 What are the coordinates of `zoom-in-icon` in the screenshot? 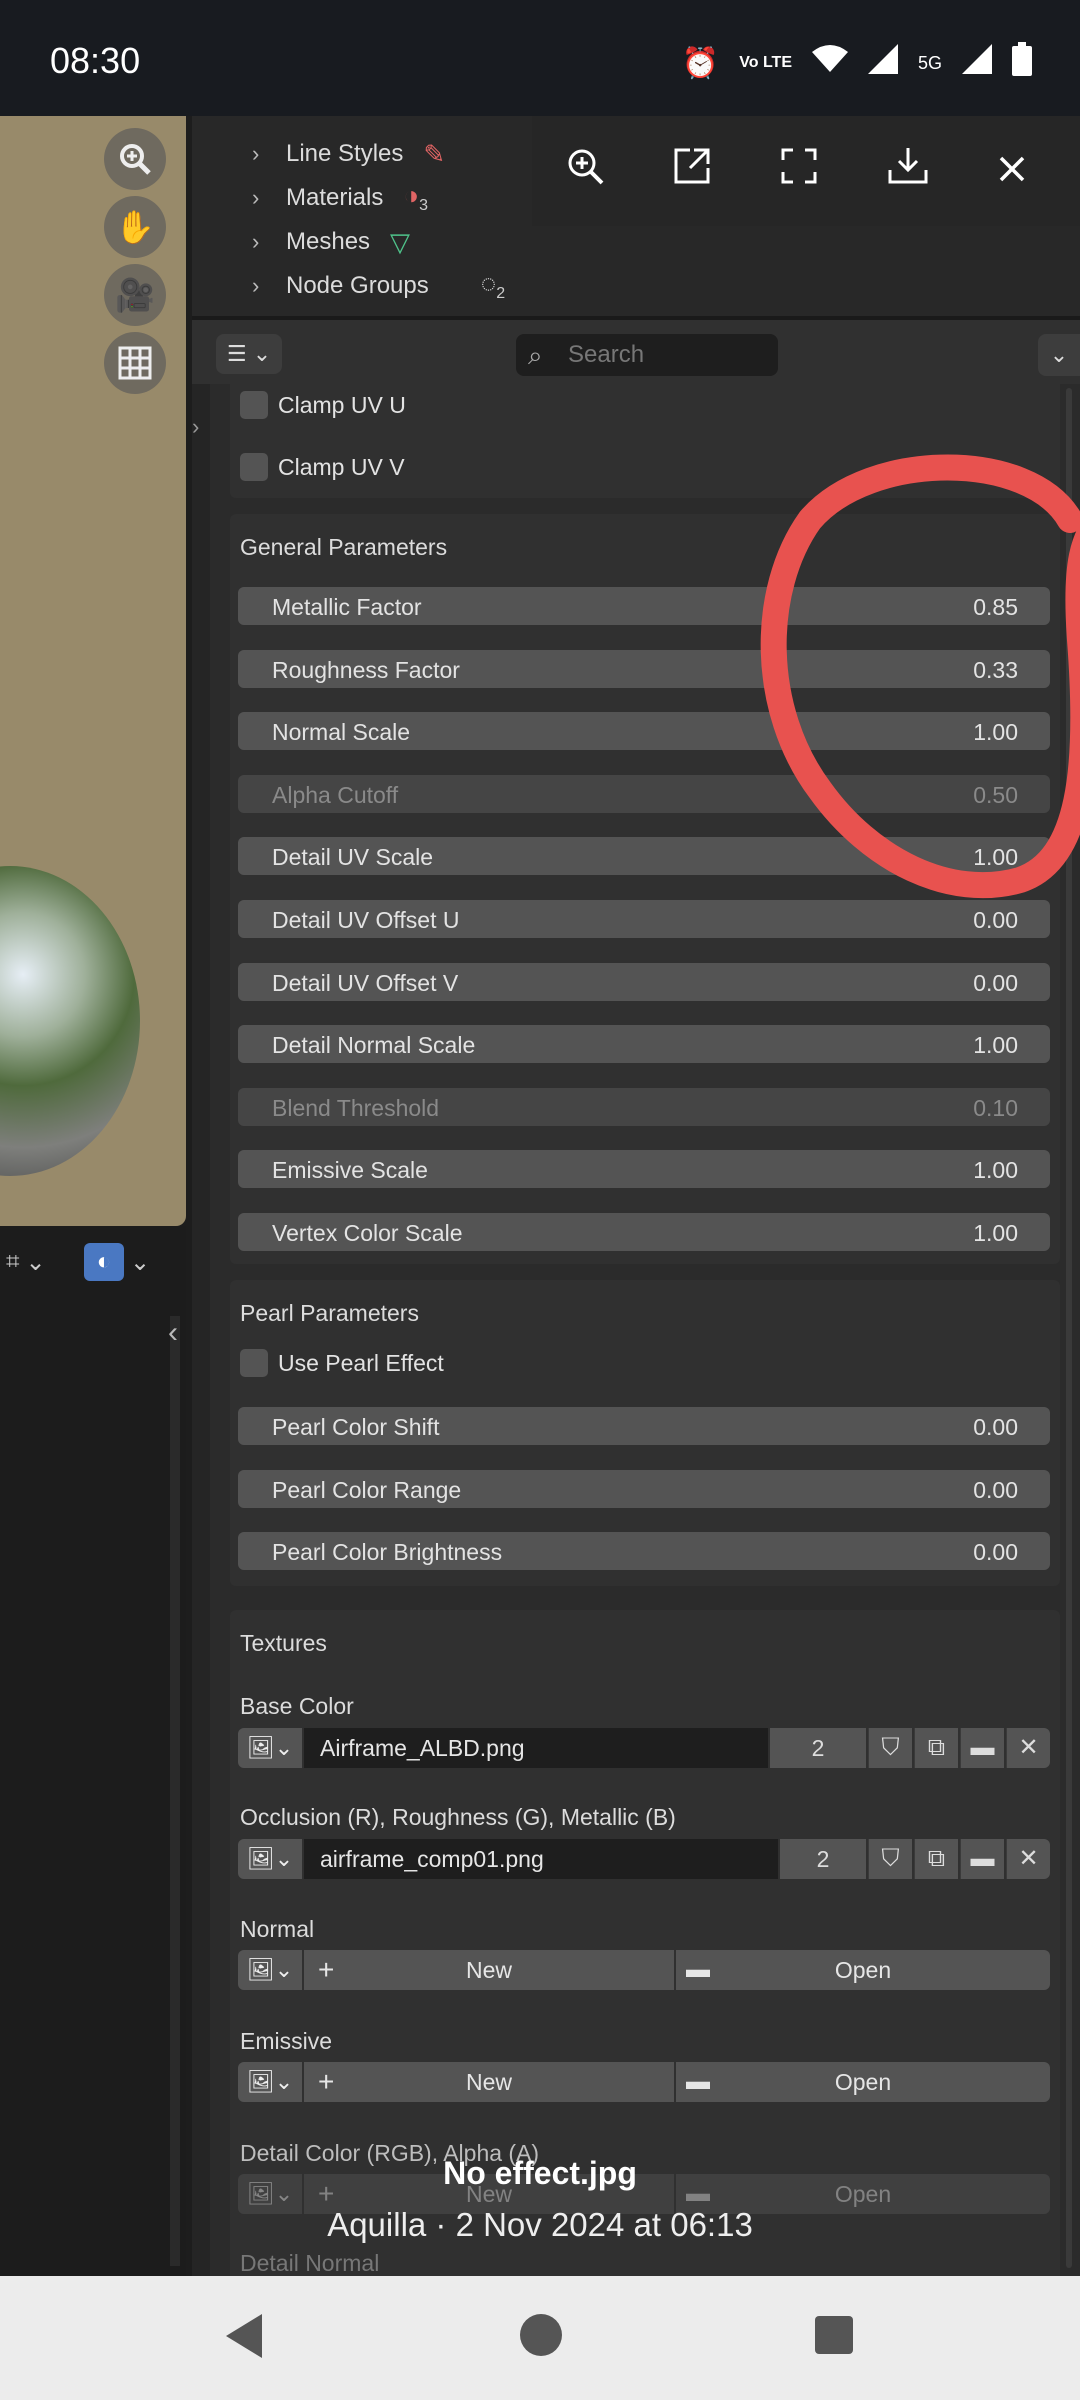 It's located at (585, 171).